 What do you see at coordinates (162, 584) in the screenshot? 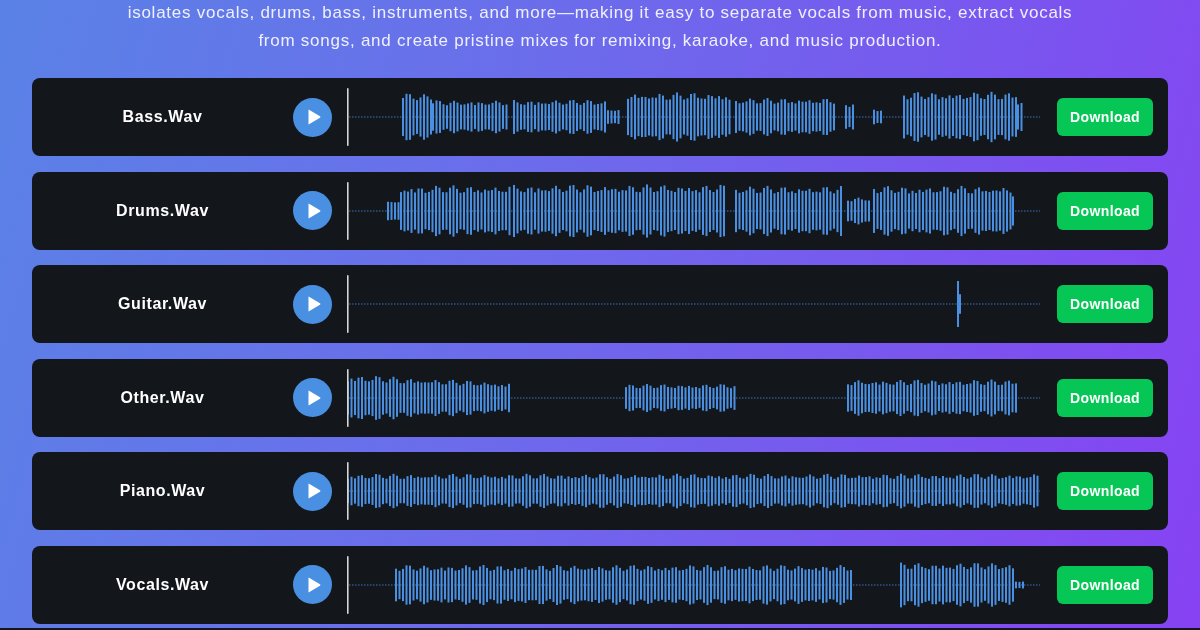
I see `file-name: Vocals.Wav` at bounding box center [162, 584].